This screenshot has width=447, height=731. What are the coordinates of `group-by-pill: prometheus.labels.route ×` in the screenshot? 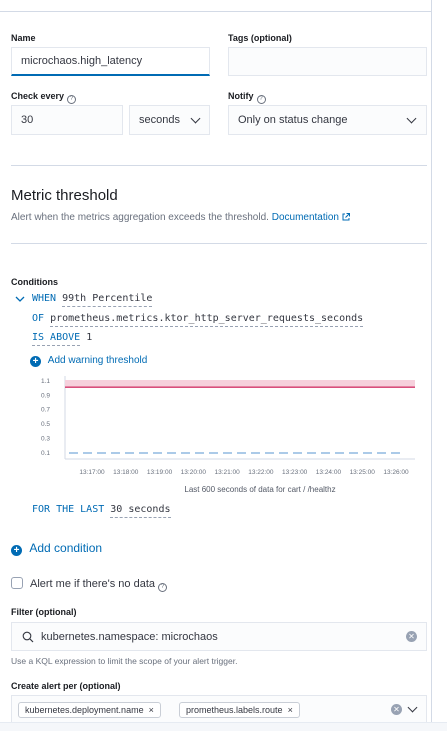 It's located at (239, 710).